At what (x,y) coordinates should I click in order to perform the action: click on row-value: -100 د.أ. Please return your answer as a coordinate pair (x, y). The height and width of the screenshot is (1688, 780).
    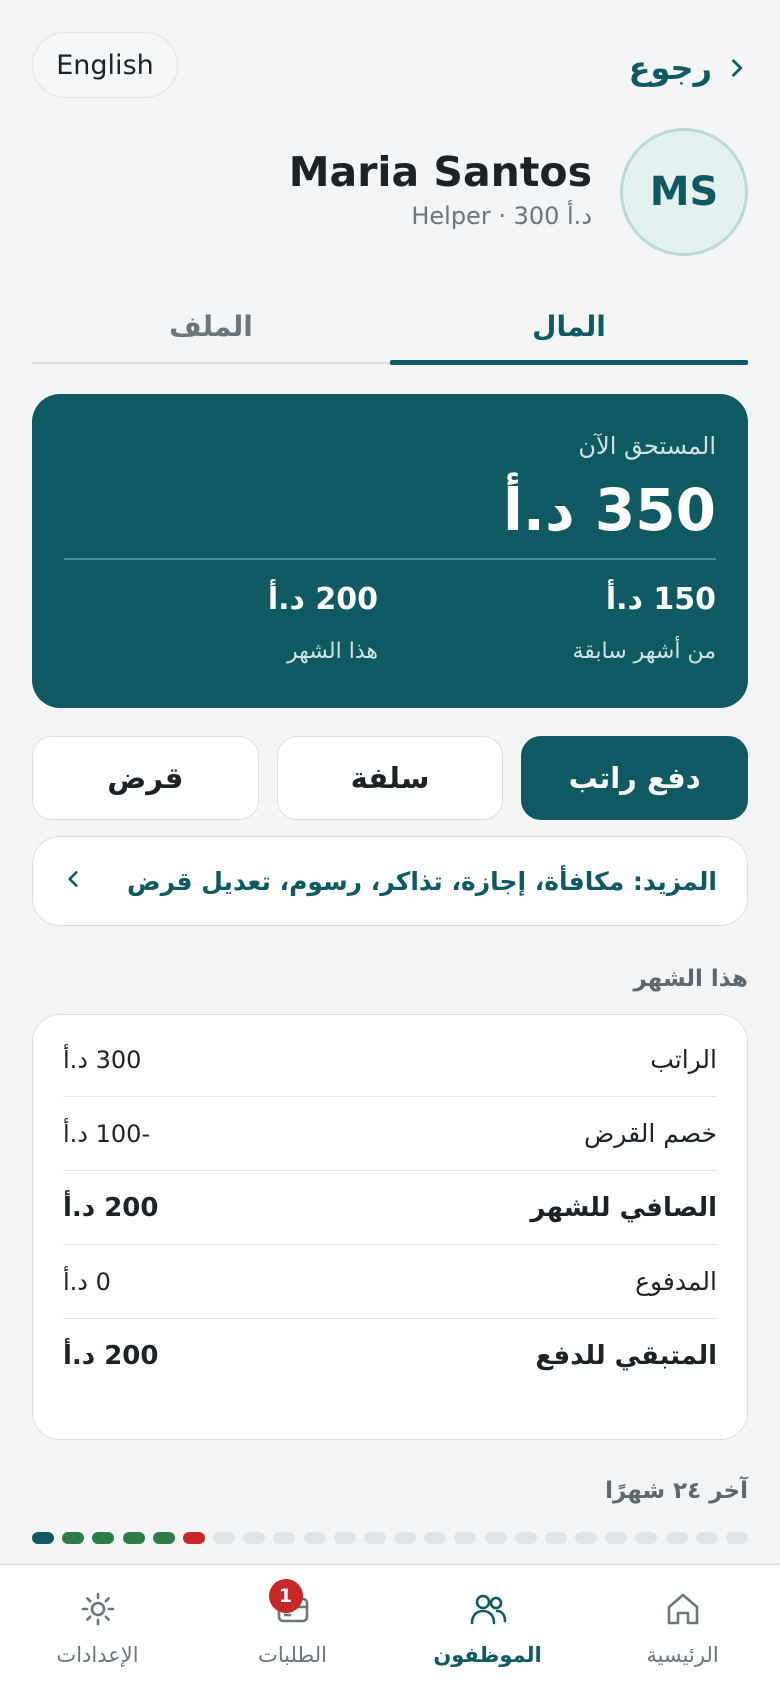
    Looking at the image, I should click on (107, 1133).